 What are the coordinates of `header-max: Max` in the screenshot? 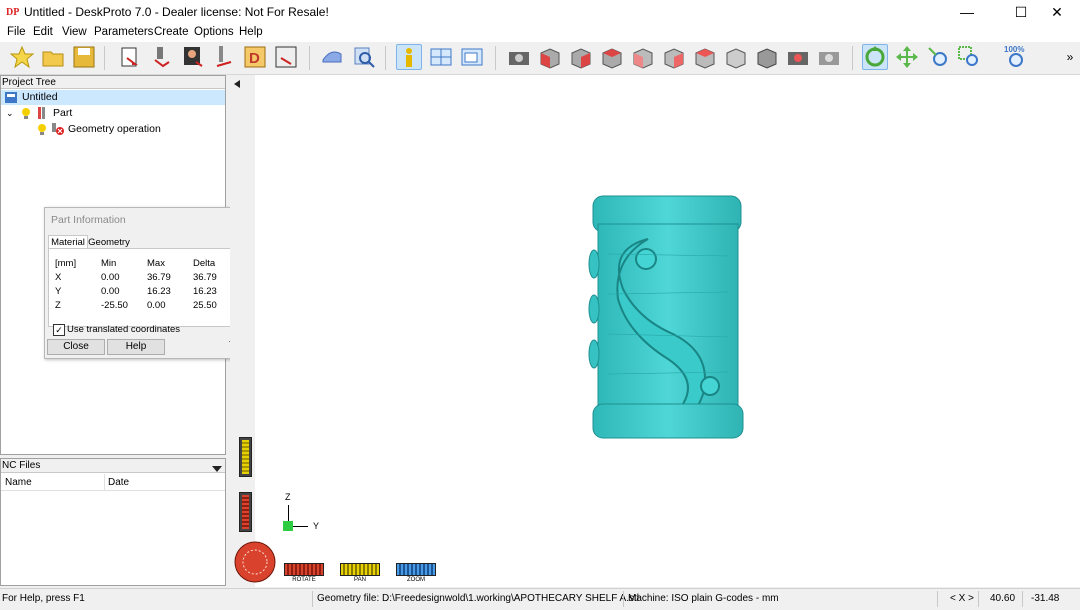 It's located at (156, 263).